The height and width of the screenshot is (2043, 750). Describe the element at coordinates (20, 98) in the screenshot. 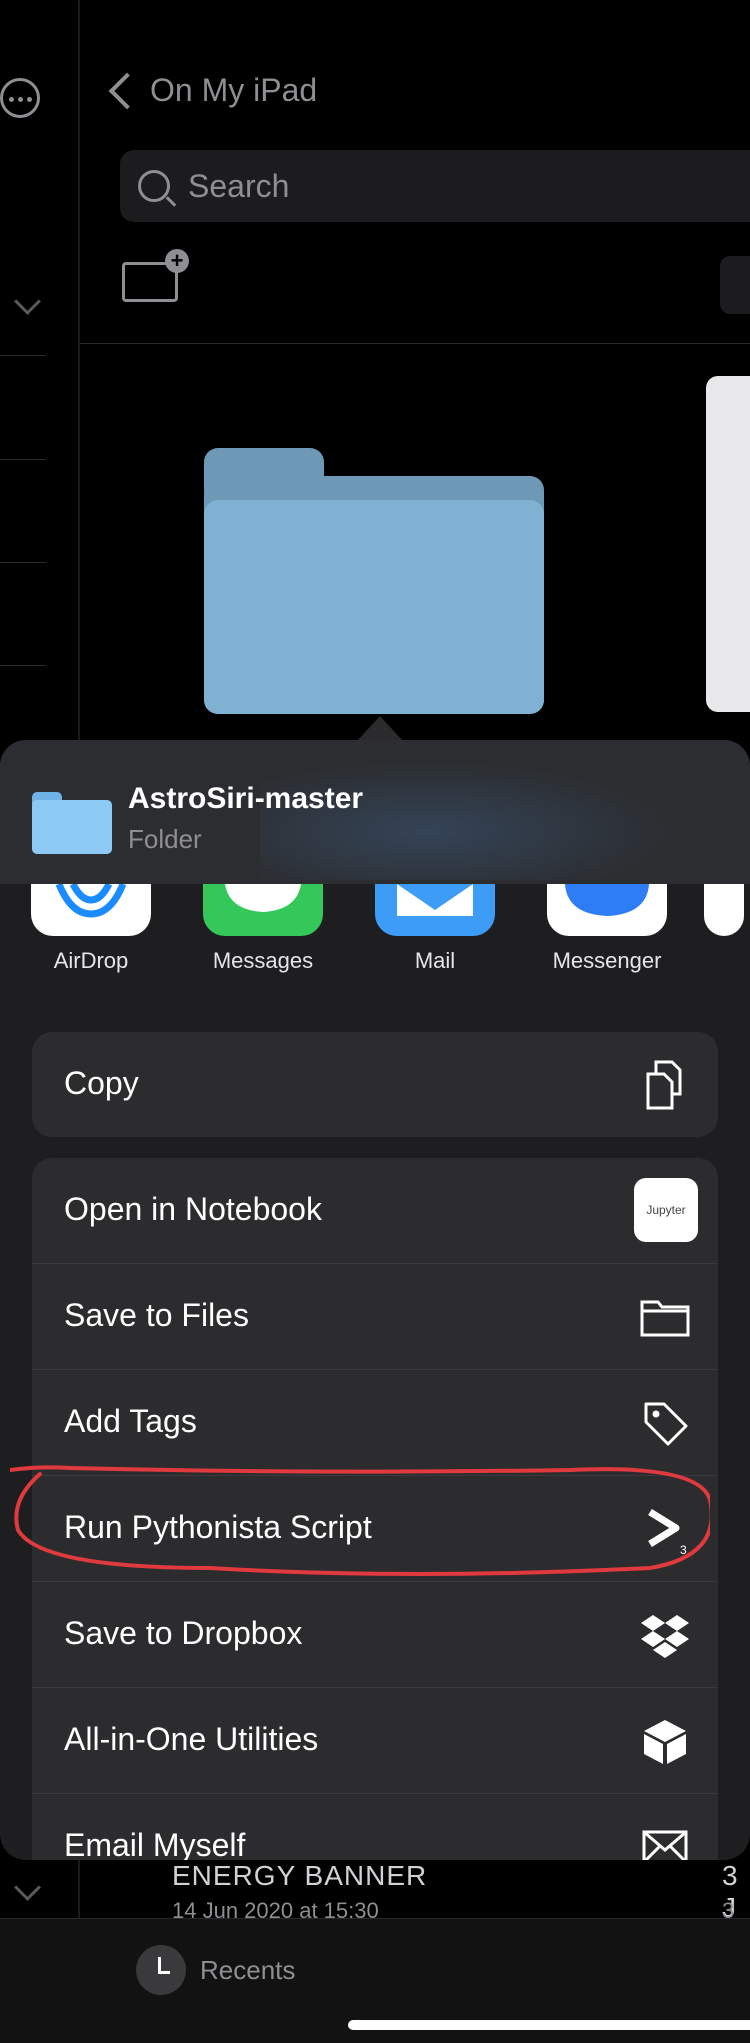

I see `more-options-icon` at that location.